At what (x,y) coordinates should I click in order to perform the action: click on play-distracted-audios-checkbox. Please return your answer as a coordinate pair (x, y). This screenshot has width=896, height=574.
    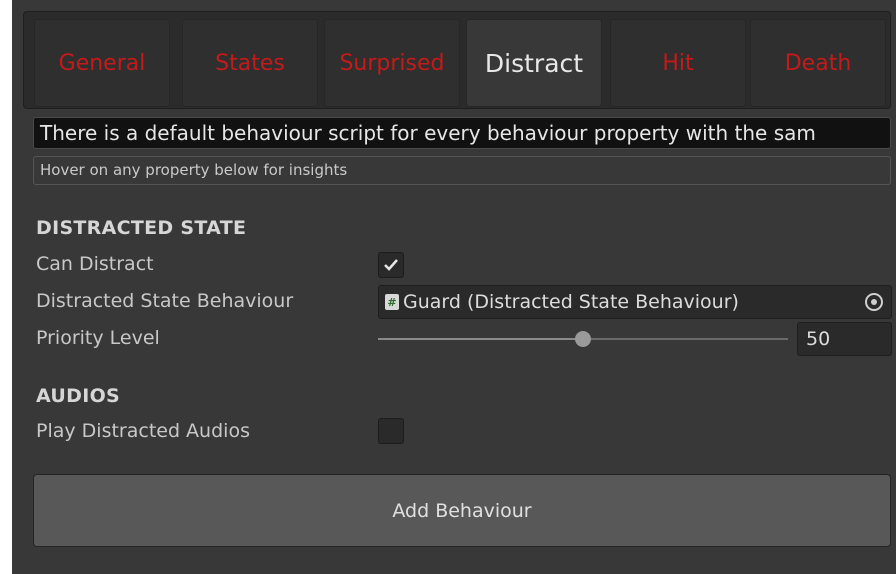
    Looking at the image, I should click on (391, 431).